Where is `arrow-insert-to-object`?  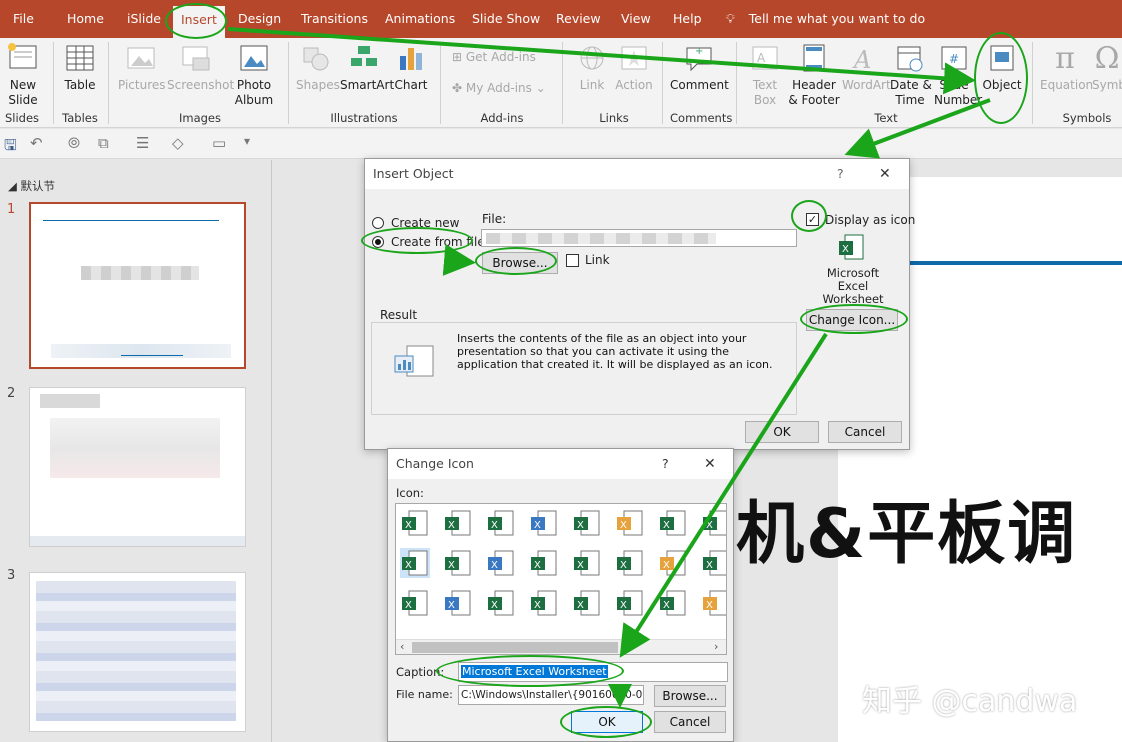
arrow-insert-to-object is located at coordinates (601, 61).